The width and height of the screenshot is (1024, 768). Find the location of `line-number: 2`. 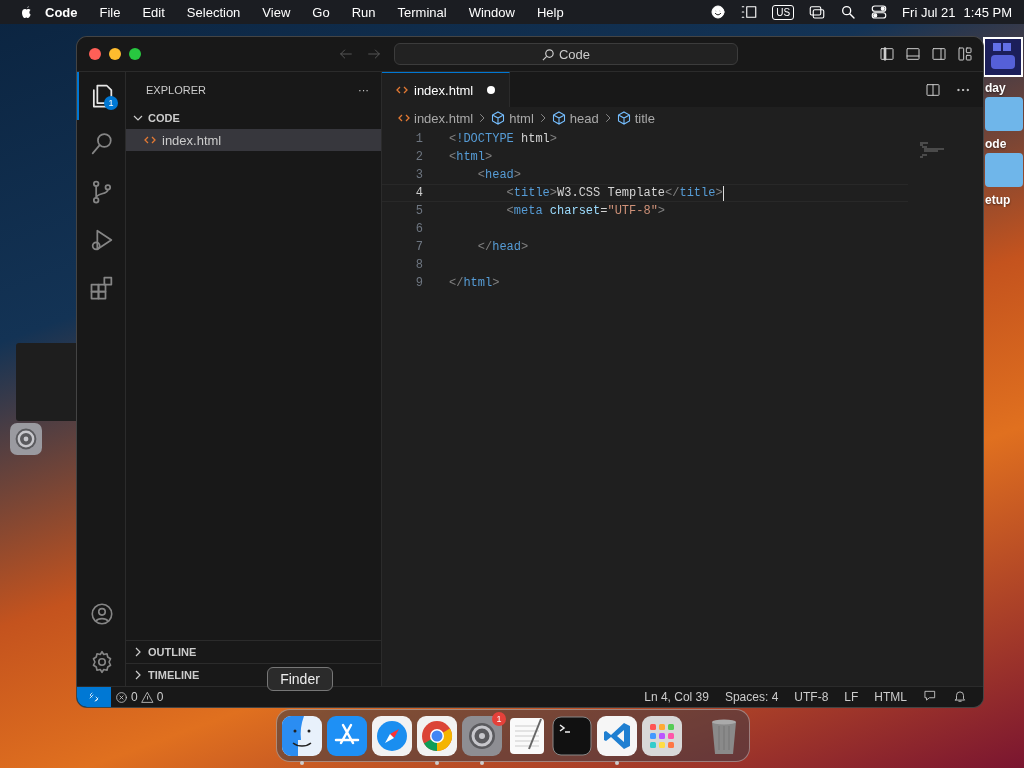

line-number: 2 is located at coordinates (418, 157).